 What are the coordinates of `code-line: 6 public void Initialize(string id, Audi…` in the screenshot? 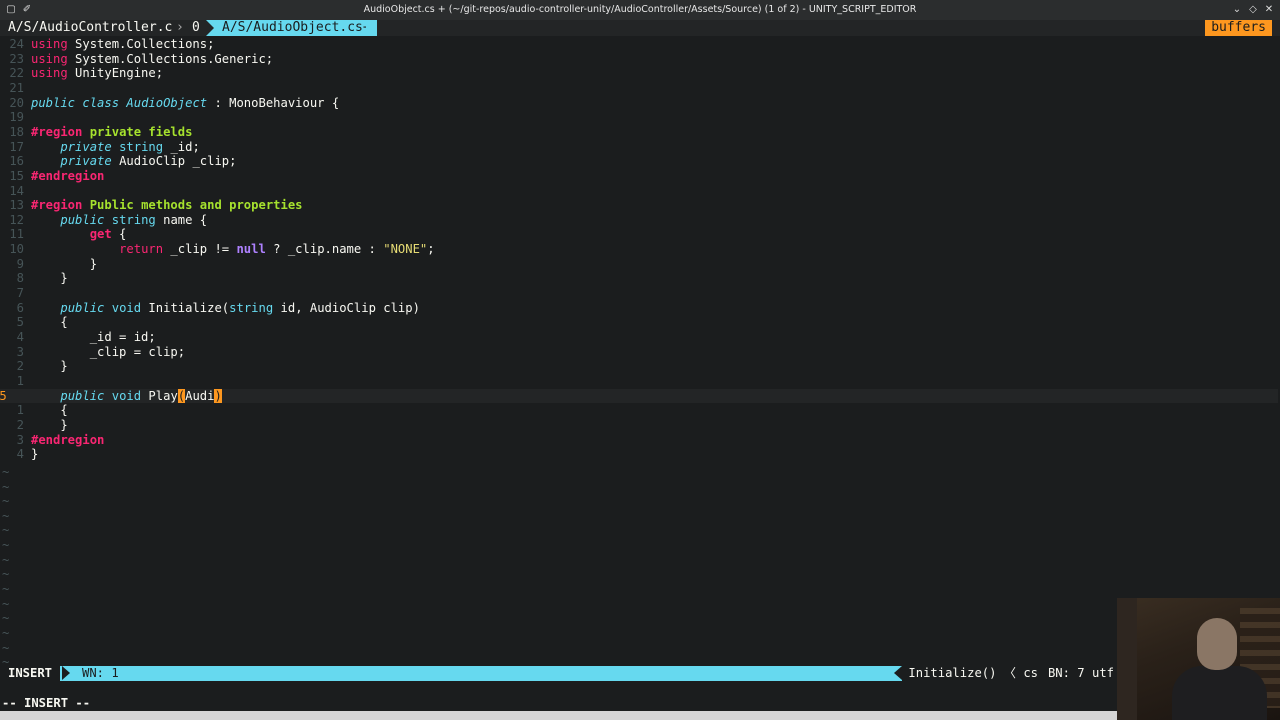 It's located at (639, 308).